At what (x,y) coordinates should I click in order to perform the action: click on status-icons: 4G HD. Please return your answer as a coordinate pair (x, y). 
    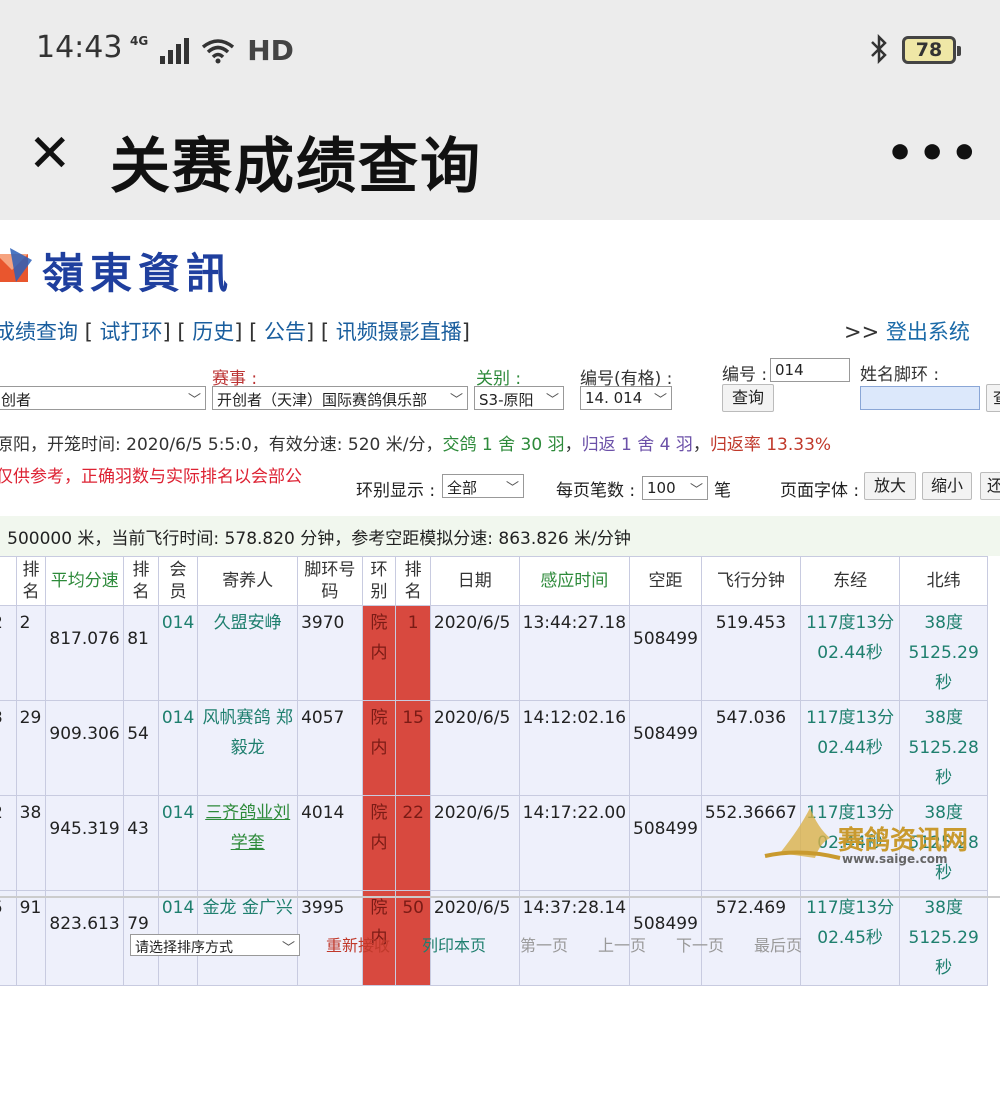
    Looking at the image, I should click on (212, 51).